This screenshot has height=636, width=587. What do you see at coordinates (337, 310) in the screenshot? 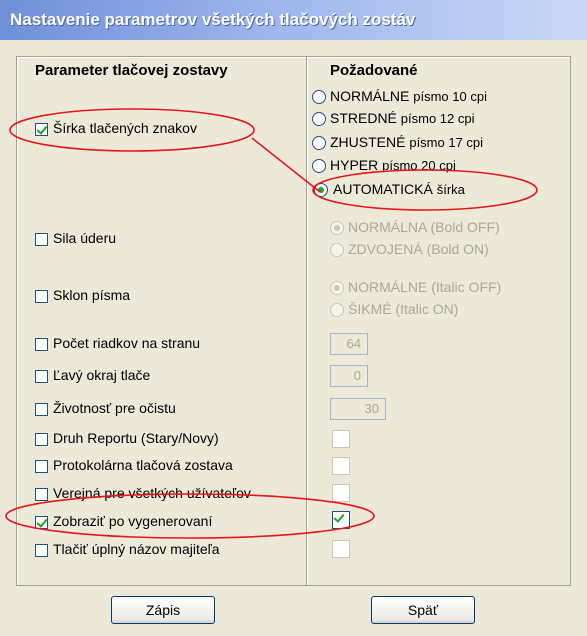
I see `radio-italic-on` at bounding box center [337, 310].